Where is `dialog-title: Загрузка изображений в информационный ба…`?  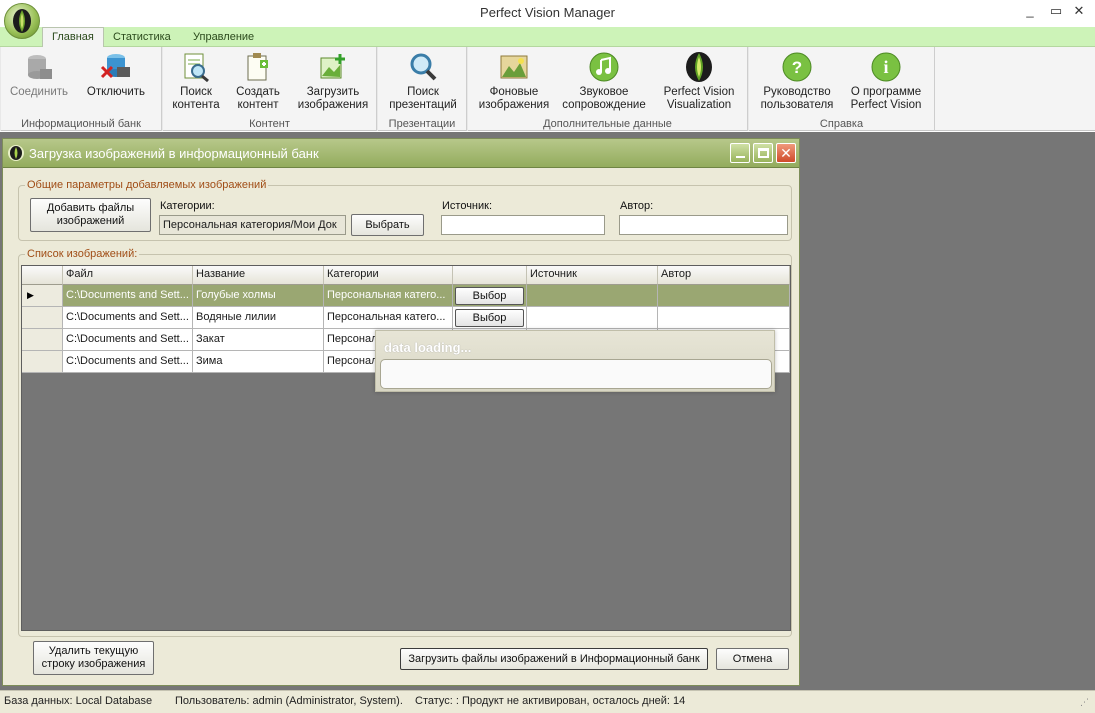 dialog-title: Загрузка изображений в информационный ба… is located at coordinates (174, 153).